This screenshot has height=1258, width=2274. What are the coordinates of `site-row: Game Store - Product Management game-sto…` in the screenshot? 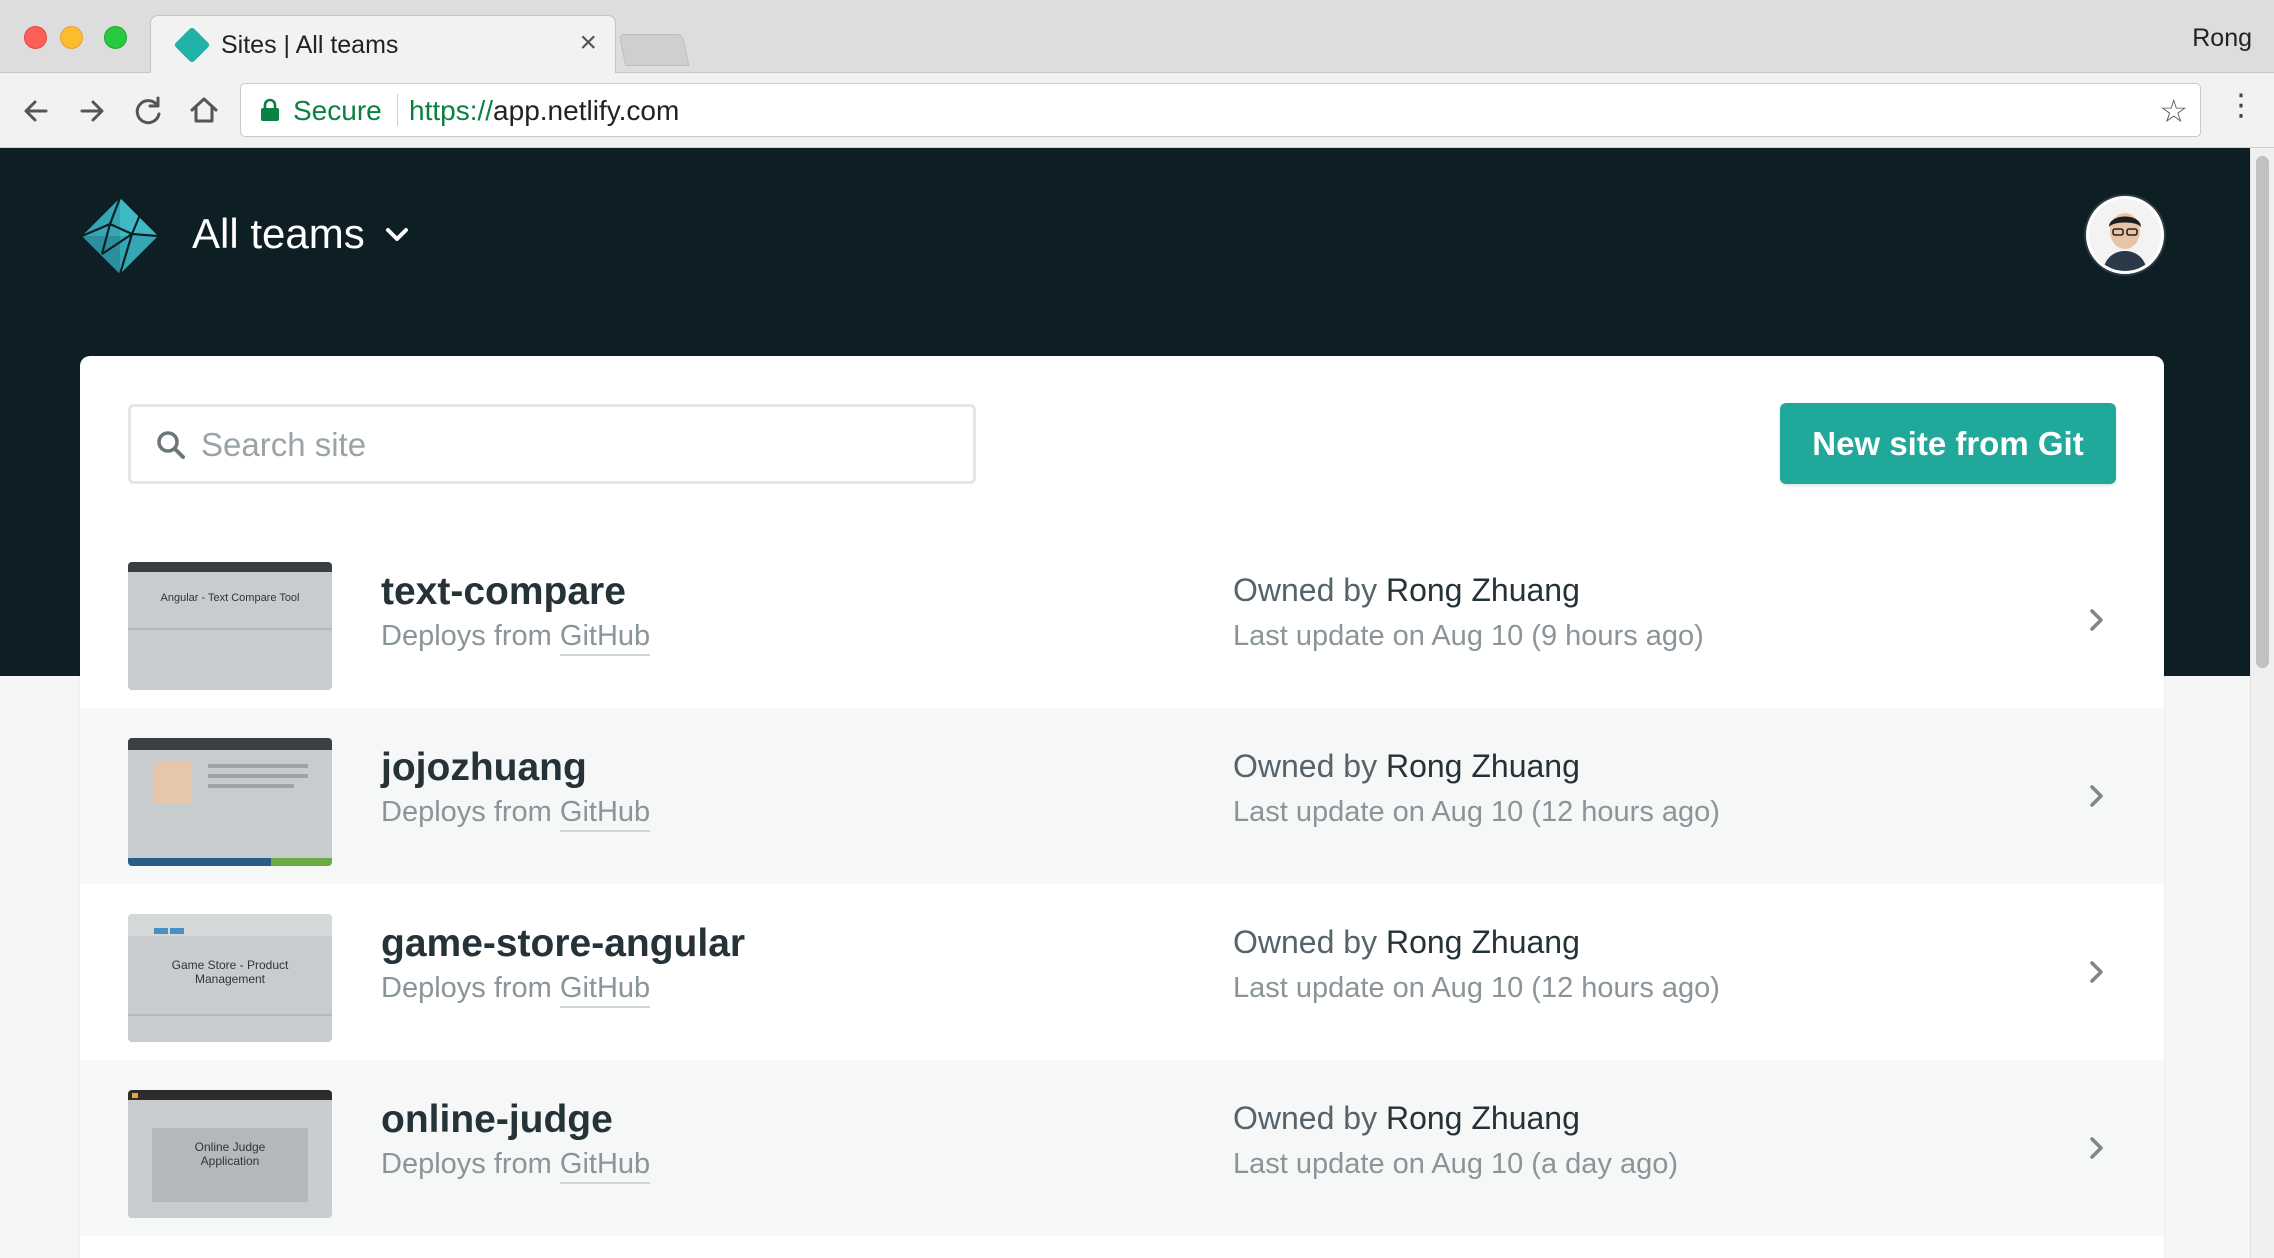 It's located at (1122, 972).